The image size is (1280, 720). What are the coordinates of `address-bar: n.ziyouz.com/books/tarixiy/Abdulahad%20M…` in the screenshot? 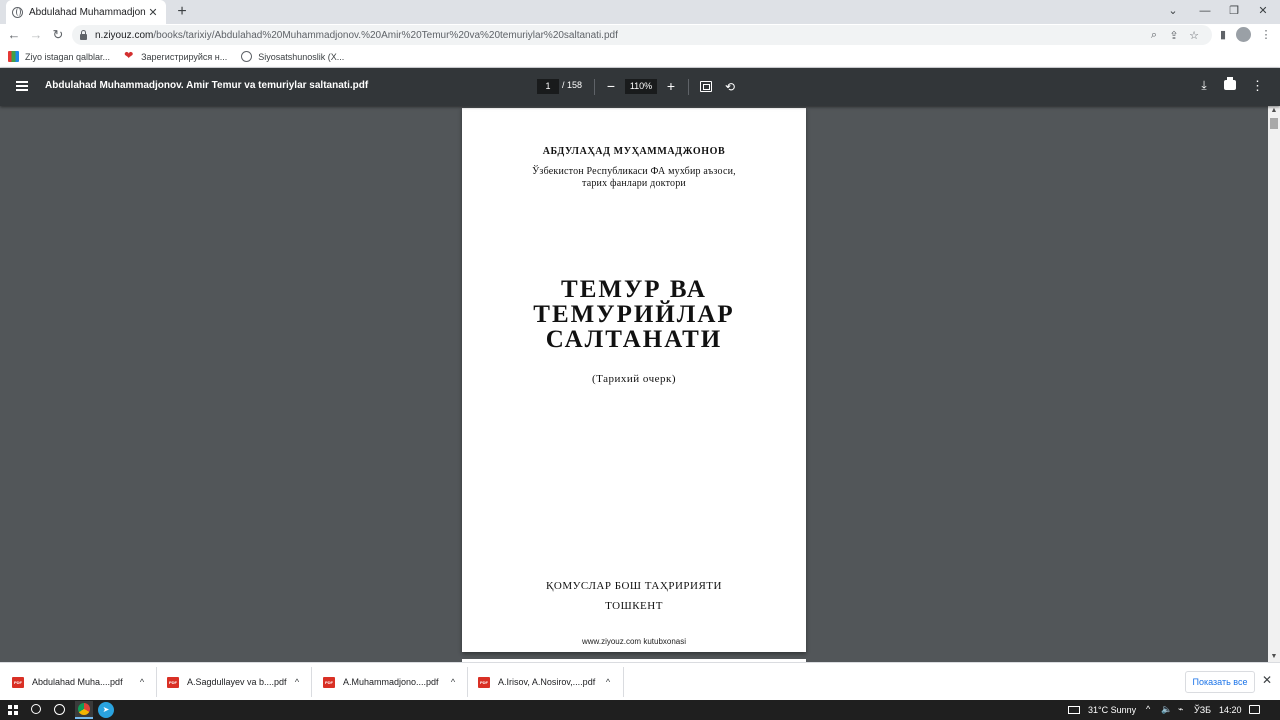 It's located at (642, 35).